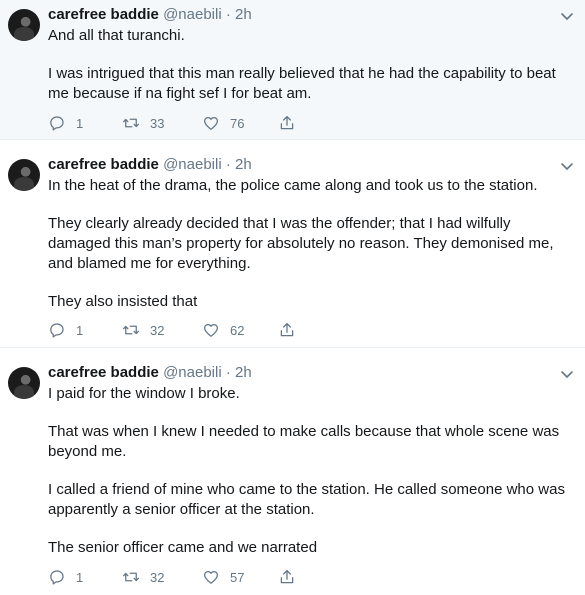 This screenshot has width=585, height=595. What do you see at coordinates (237, 577) in the screenshot?
I see `like-count: 57` at bounding box center [237, 577].